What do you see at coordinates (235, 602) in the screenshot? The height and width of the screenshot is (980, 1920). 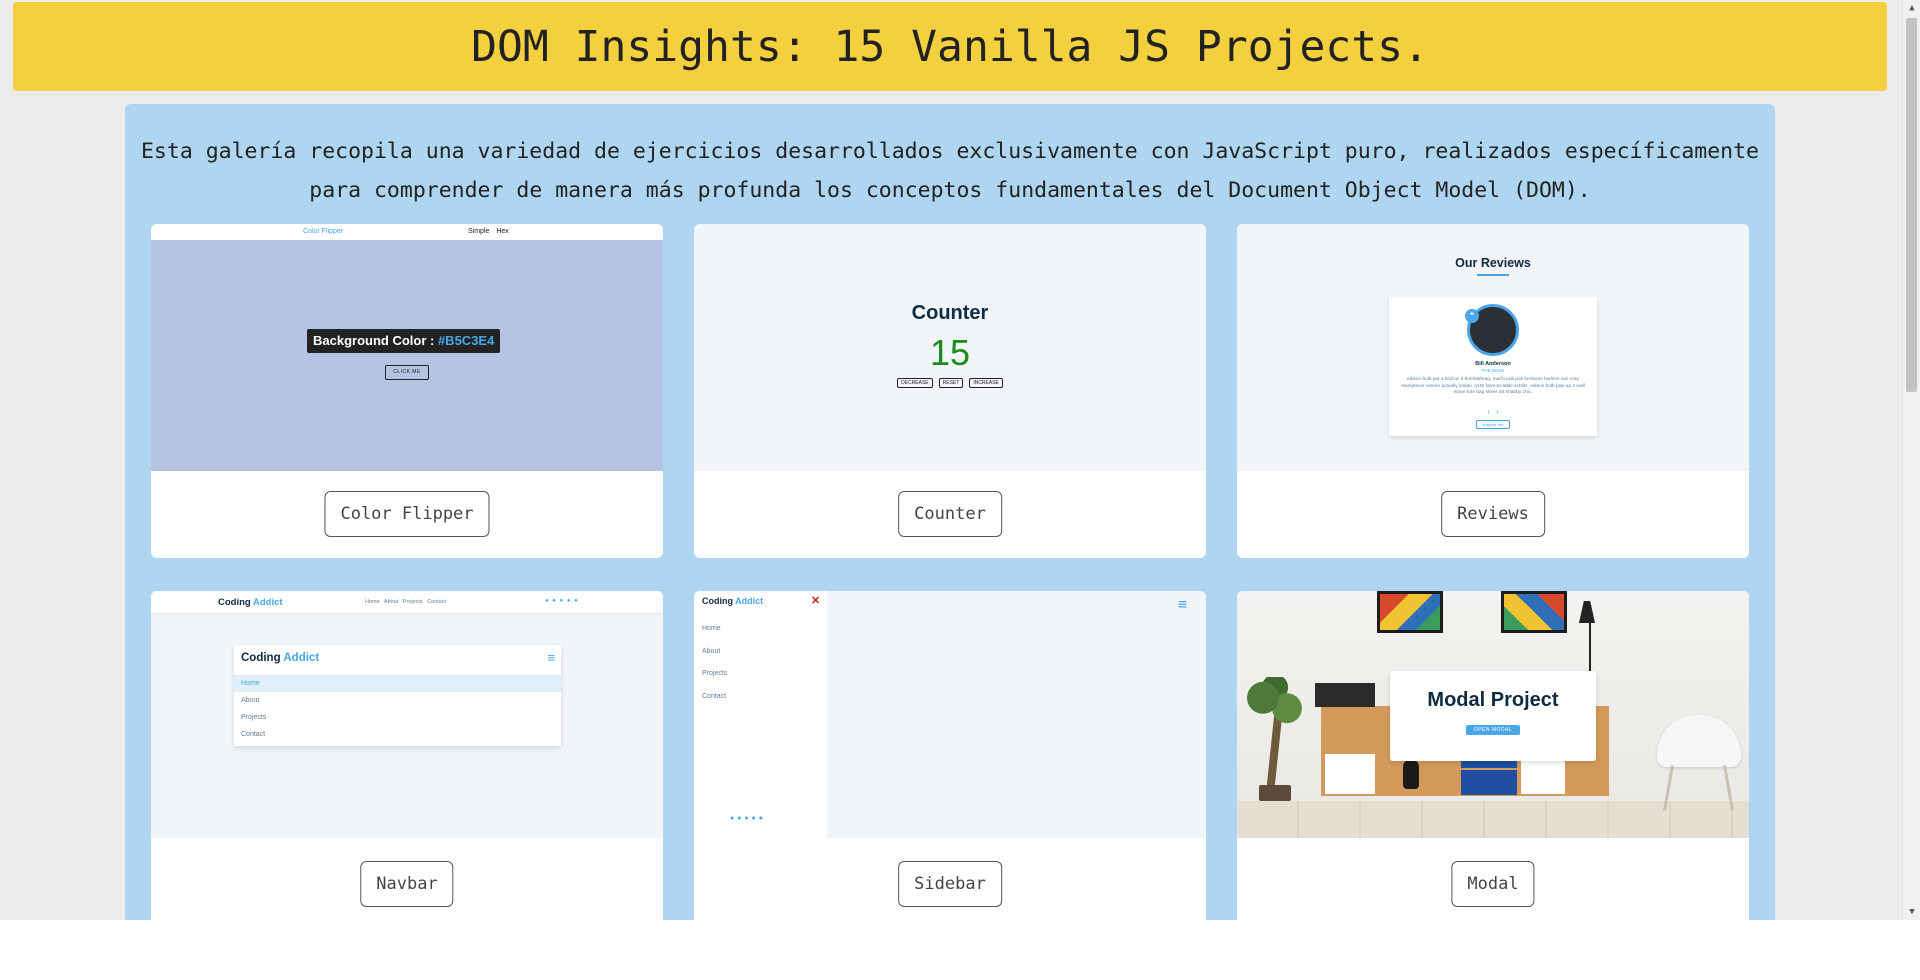 I see `logo-main: Coding` at bounding box center [235, 602].